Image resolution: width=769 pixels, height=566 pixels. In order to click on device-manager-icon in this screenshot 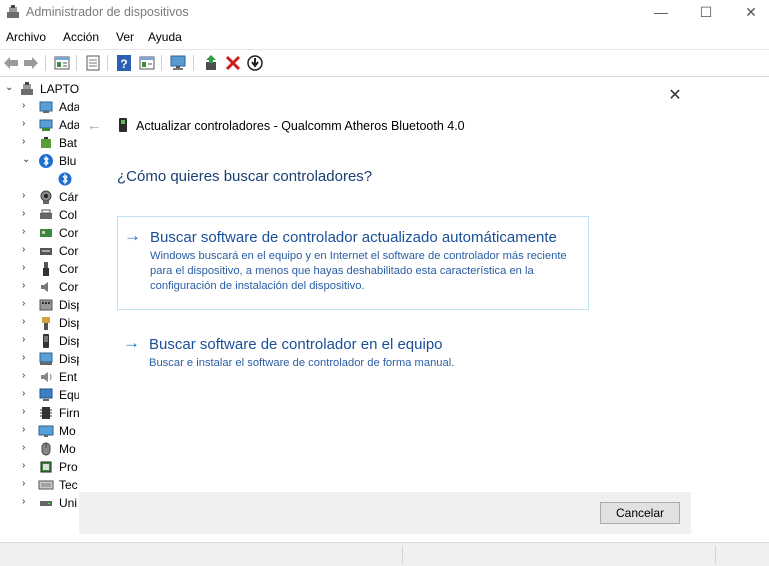, I will do `click(13, 11)`.